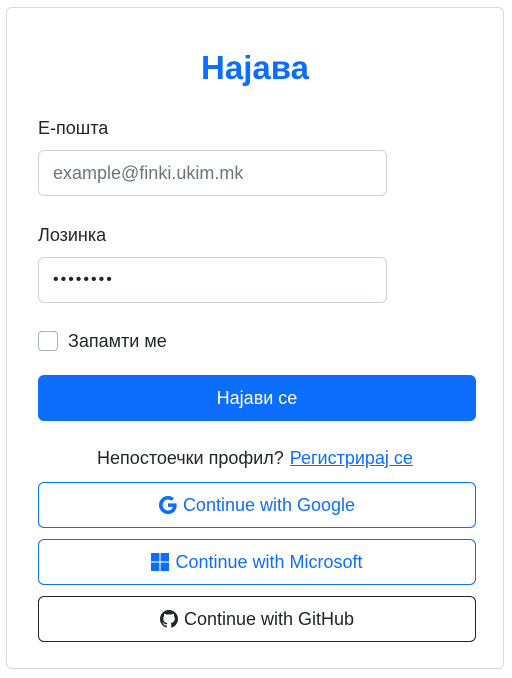 The height and width of the screenshot is (678, 512). I want to click on email-field, so click(212, 173).